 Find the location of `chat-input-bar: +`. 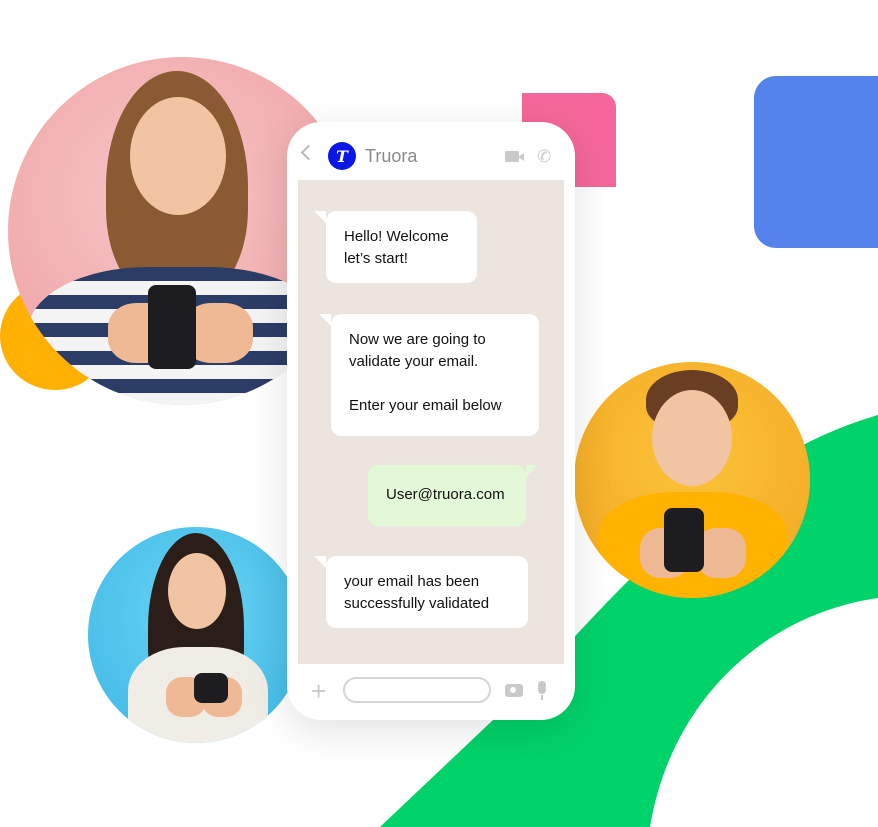

chat-input-bar: + is located at coordinates (431, 692).